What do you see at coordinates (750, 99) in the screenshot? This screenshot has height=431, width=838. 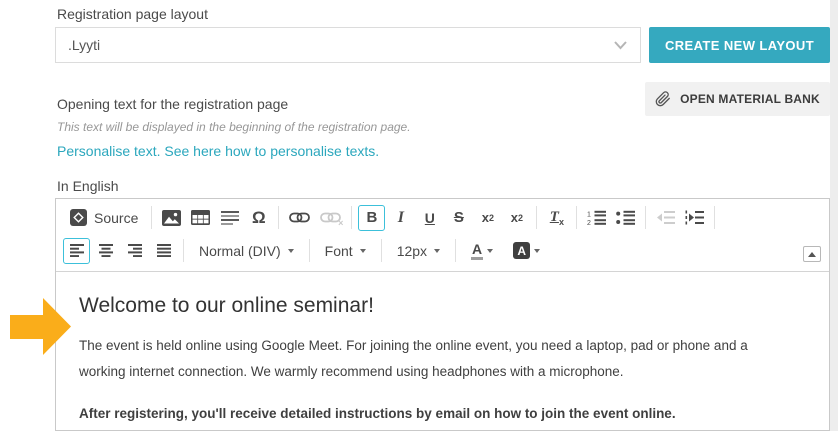 I see `material-bank-label: OPEN MATERIAL BANK` at bounding box center [750, 99].